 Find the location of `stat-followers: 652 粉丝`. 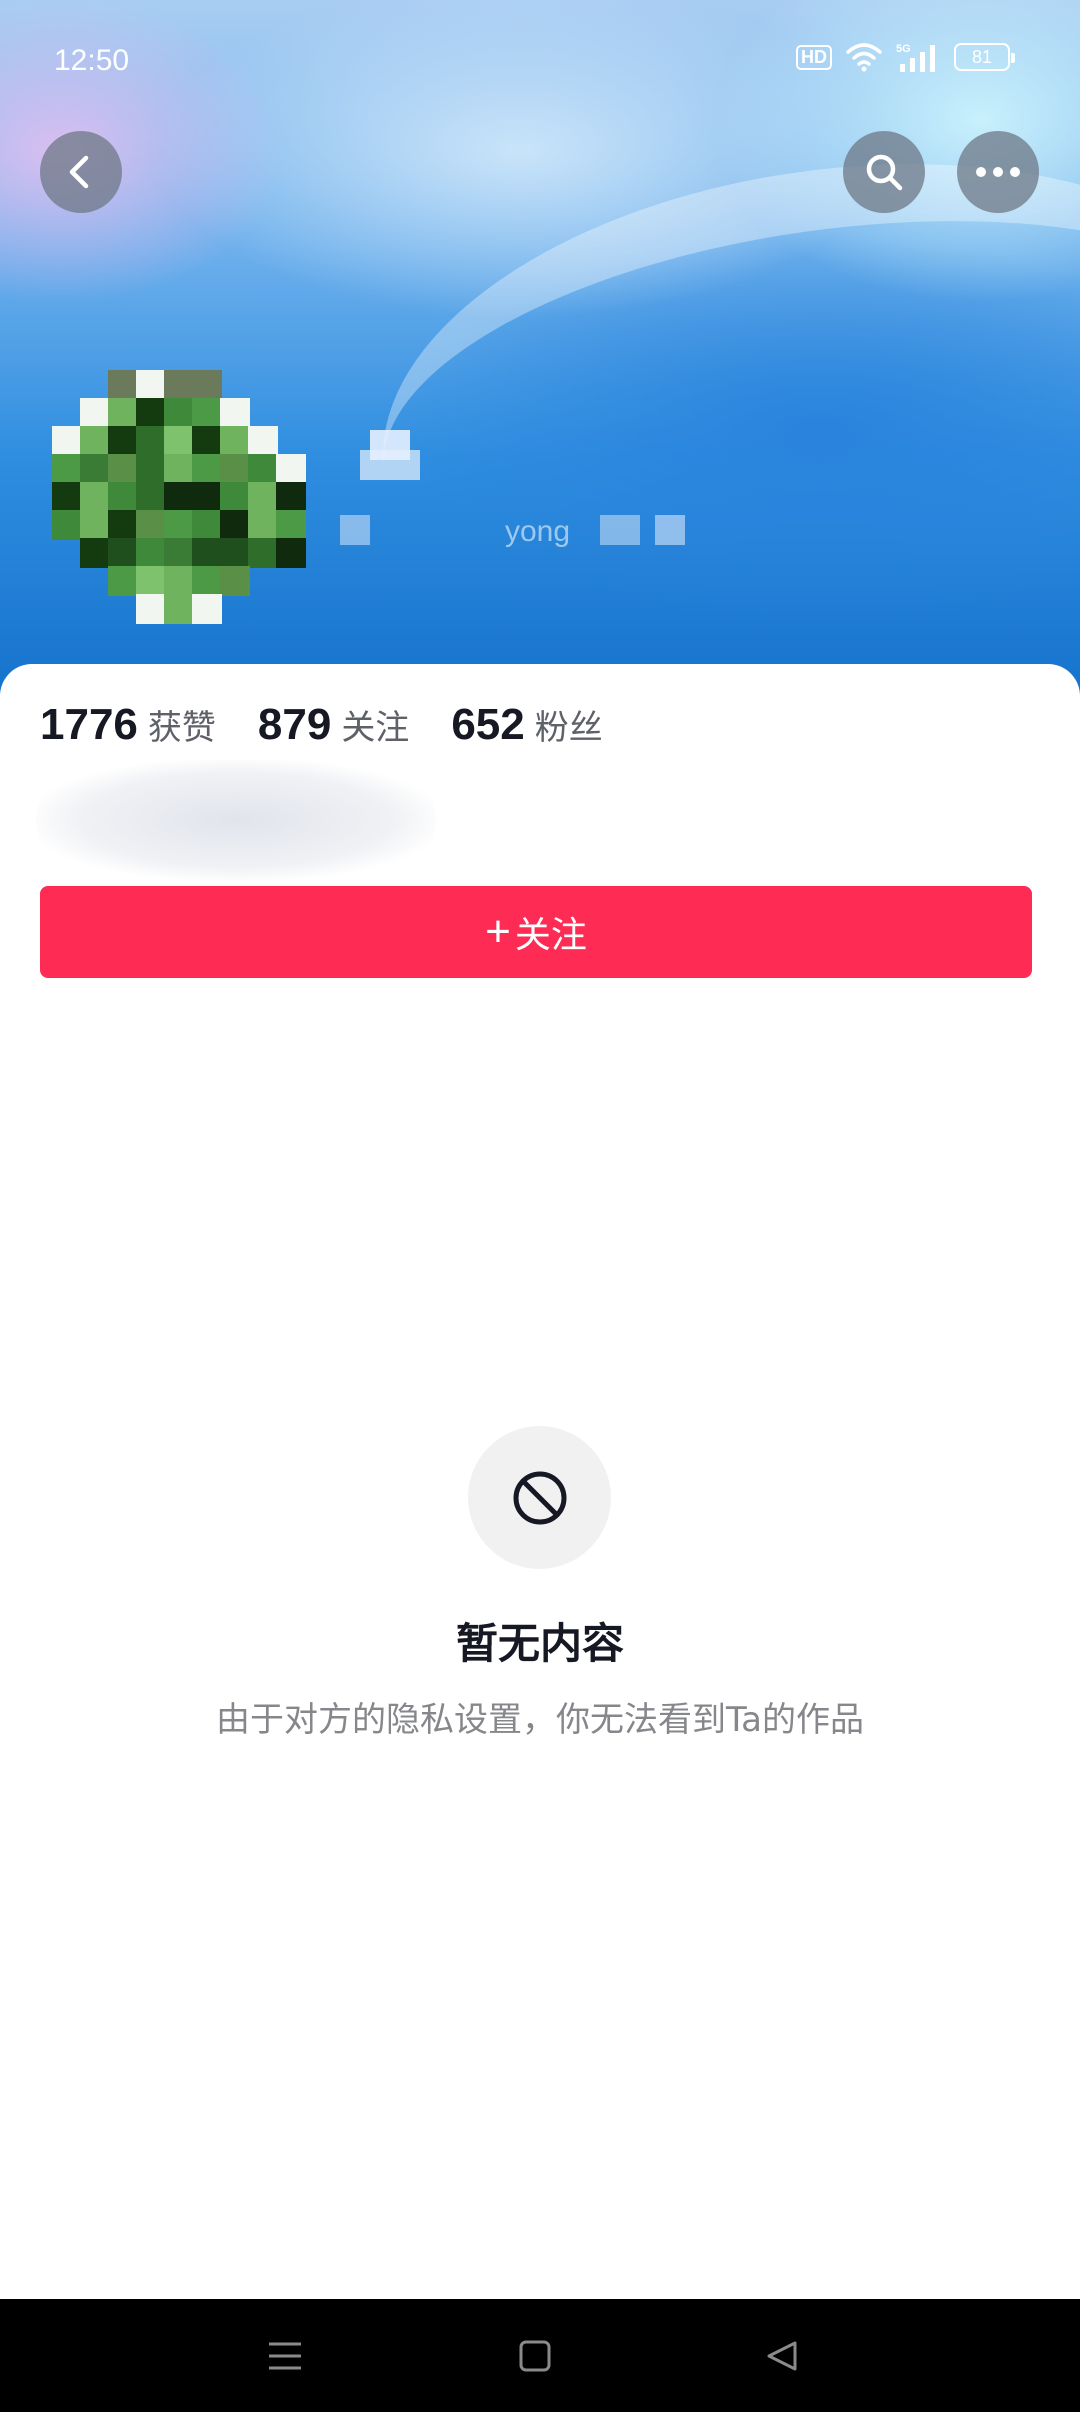

stat-followers: 652 粉丝 is located at coordinates (526, 725).